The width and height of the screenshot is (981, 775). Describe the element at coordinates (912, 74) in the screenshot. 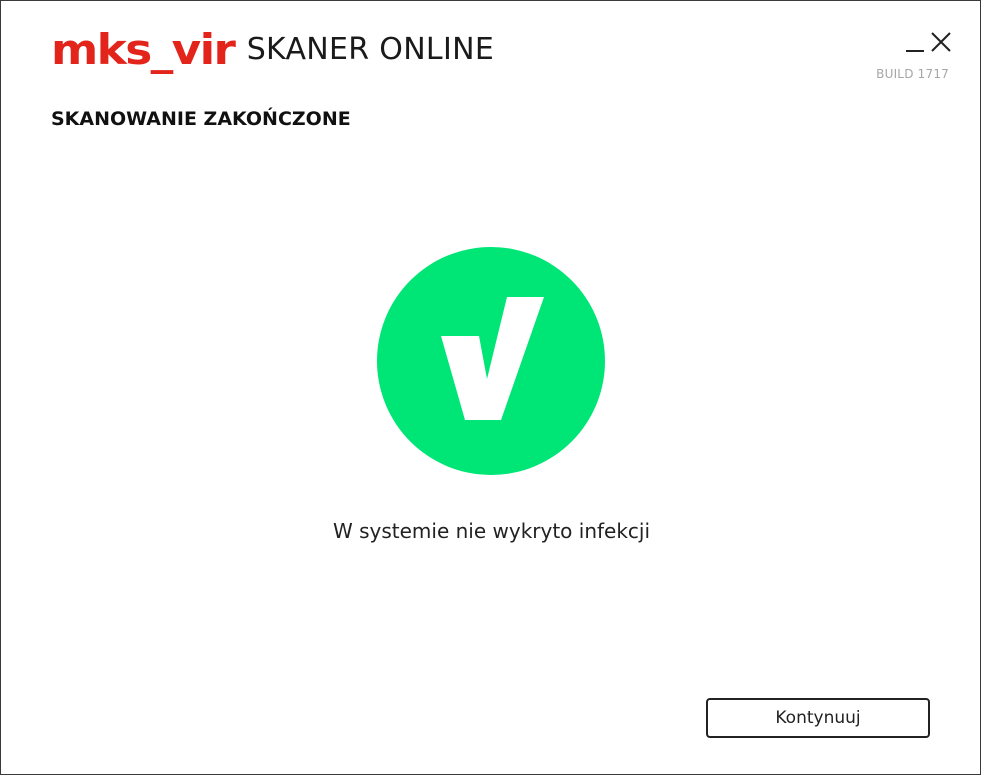

I see `build-label: BUILD 1717` at that location.